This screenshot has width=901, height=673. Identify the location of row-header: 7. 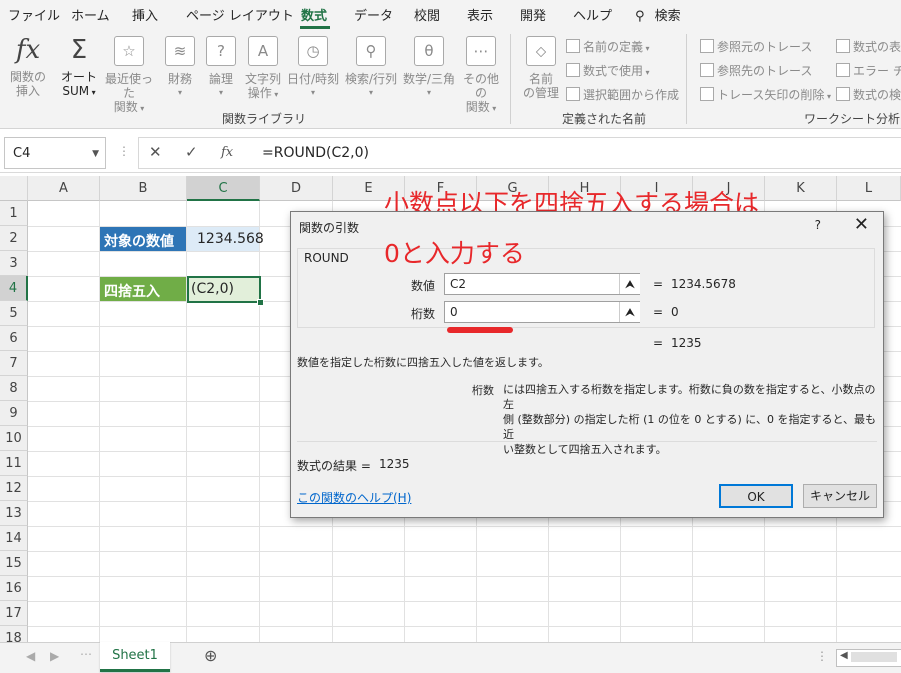
(14, 363).